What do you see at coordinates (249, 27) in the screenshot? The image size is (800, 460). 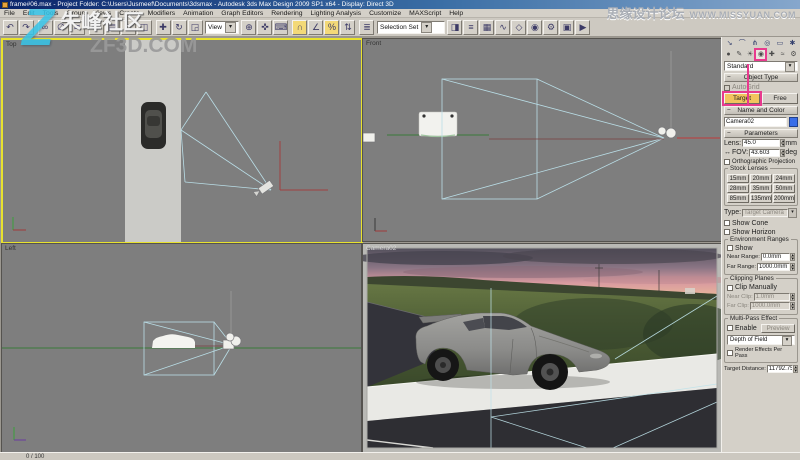 I see `use-center-icon: ⊕` at bounding box center [249, 27].